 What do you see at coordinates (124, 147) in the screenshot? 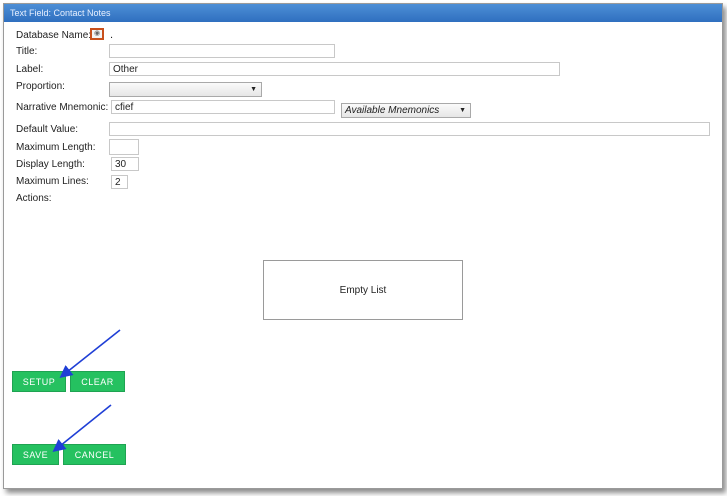
I see `maximum-length-input` at bounding box center [124, 147].